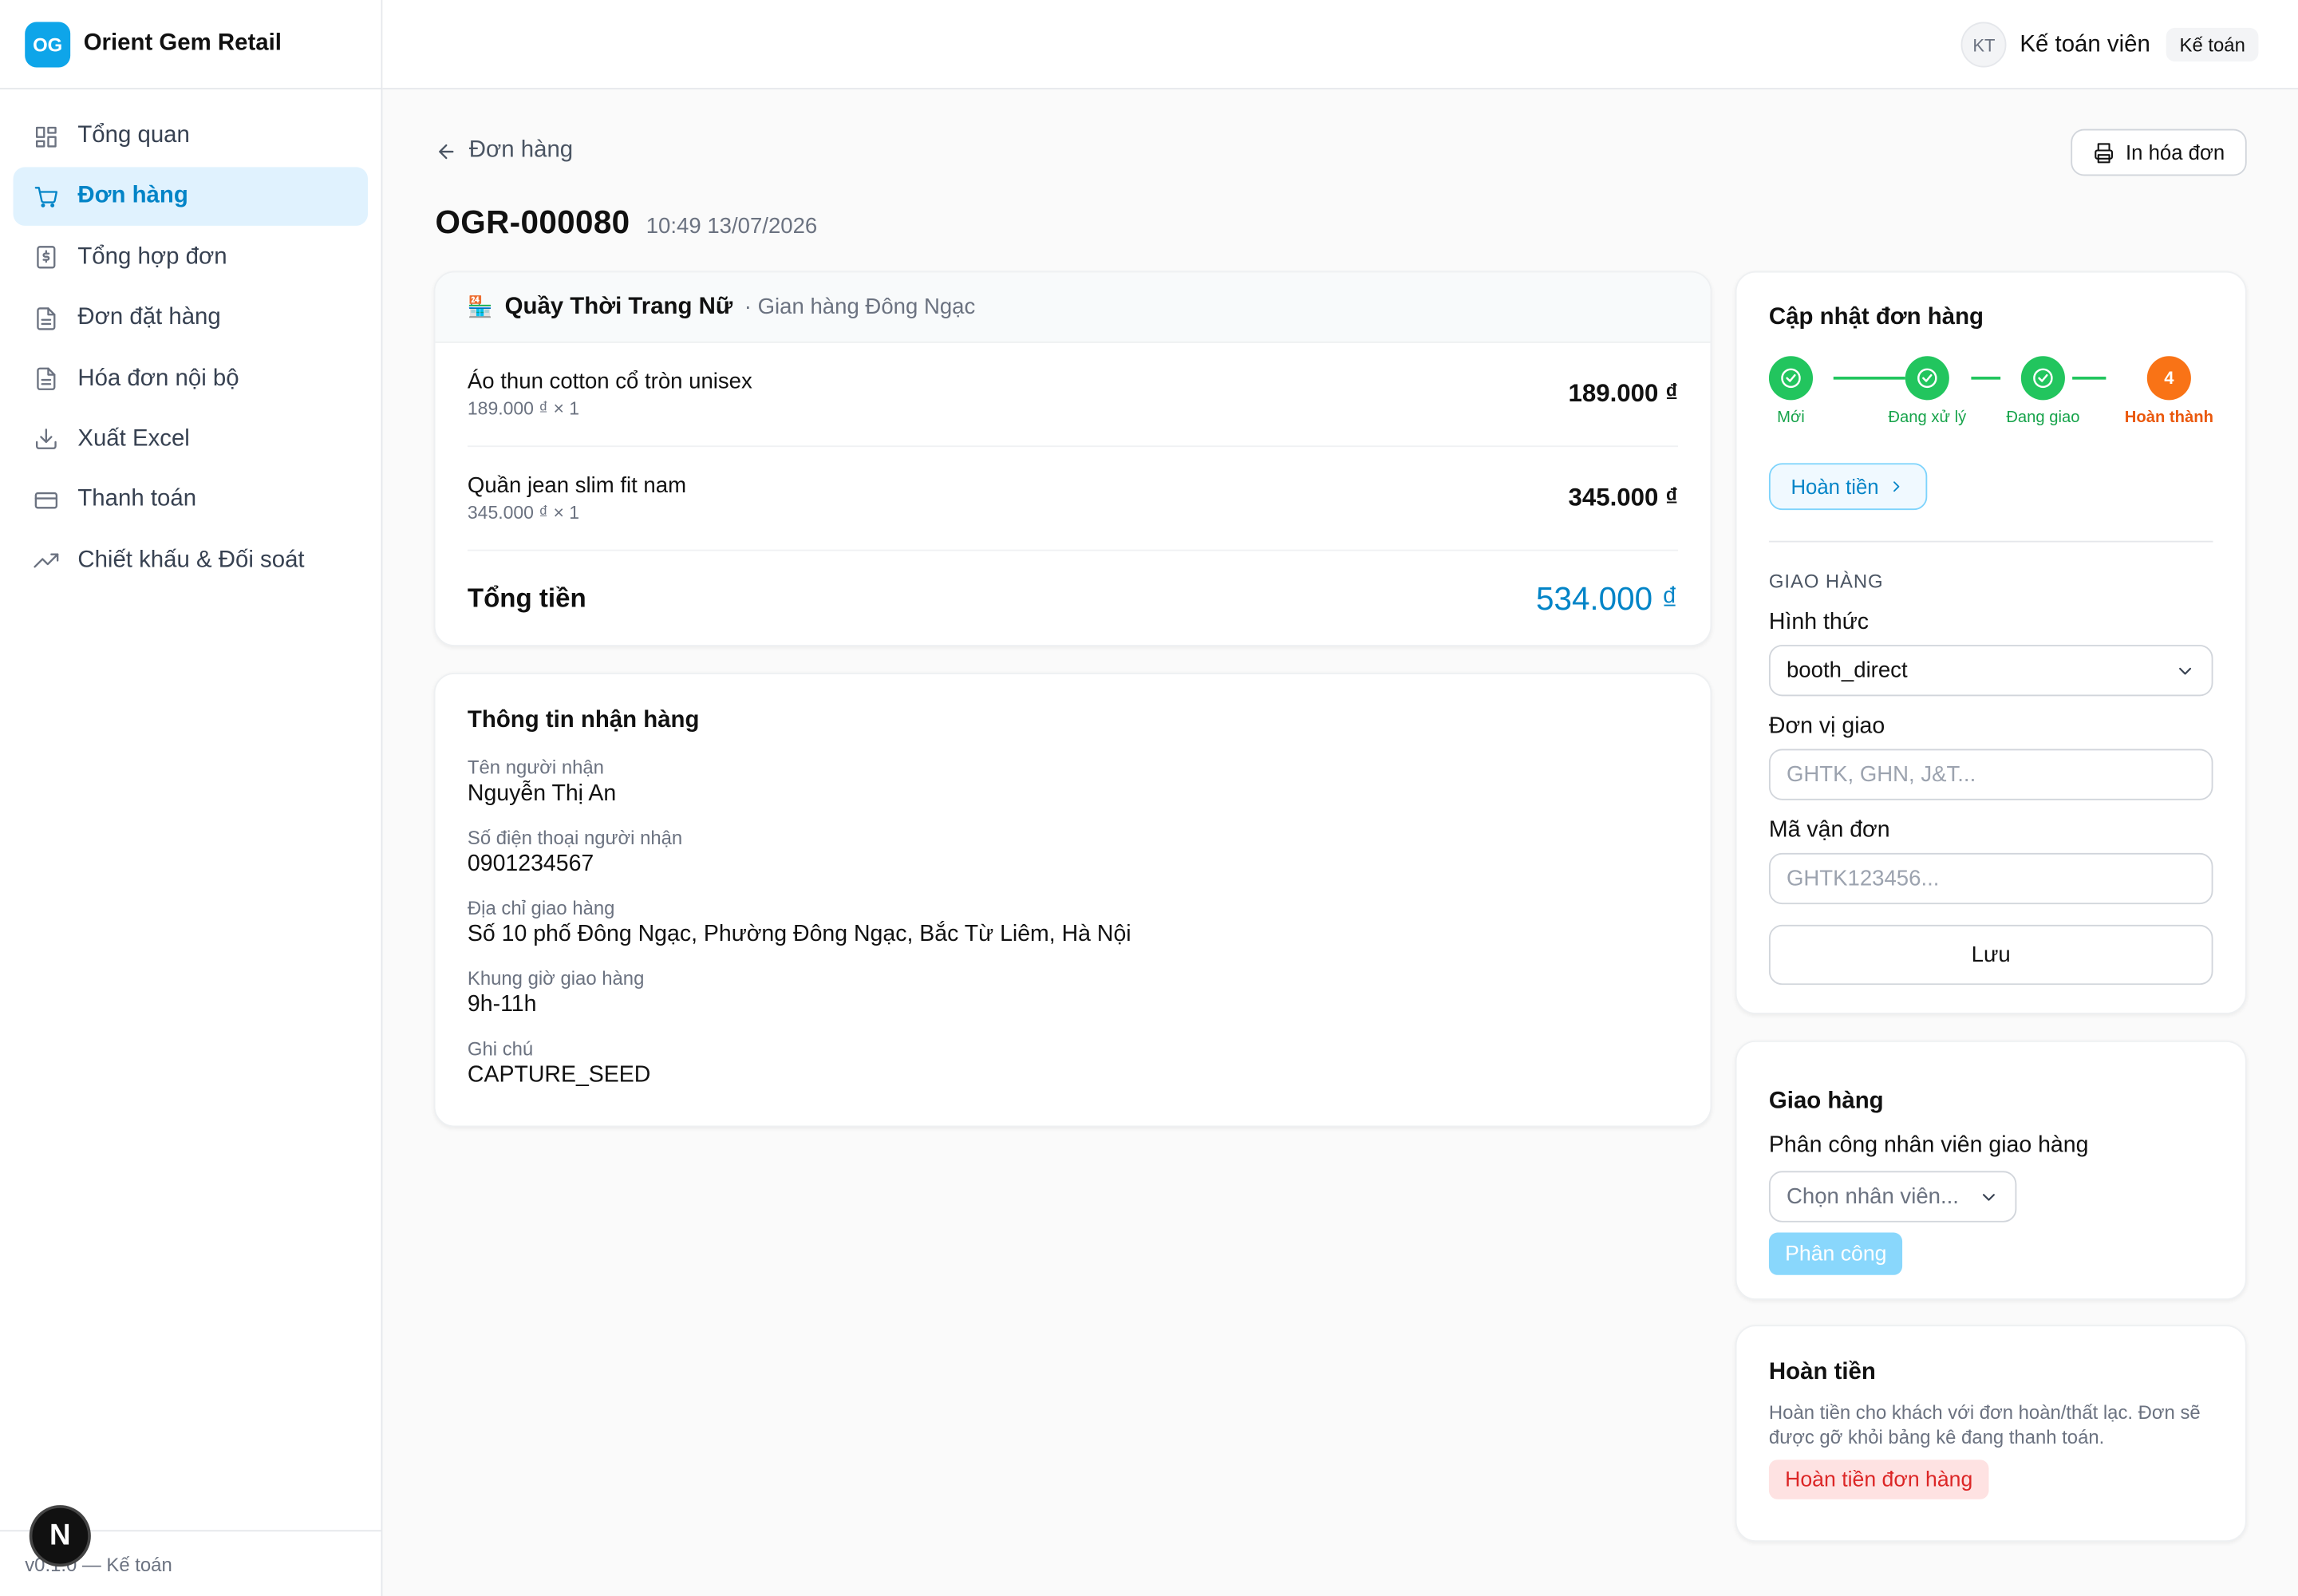 This screenshot has width=2298, height=1596. I want to click on delivery-window: 9h-11h, so click(502, 1004).